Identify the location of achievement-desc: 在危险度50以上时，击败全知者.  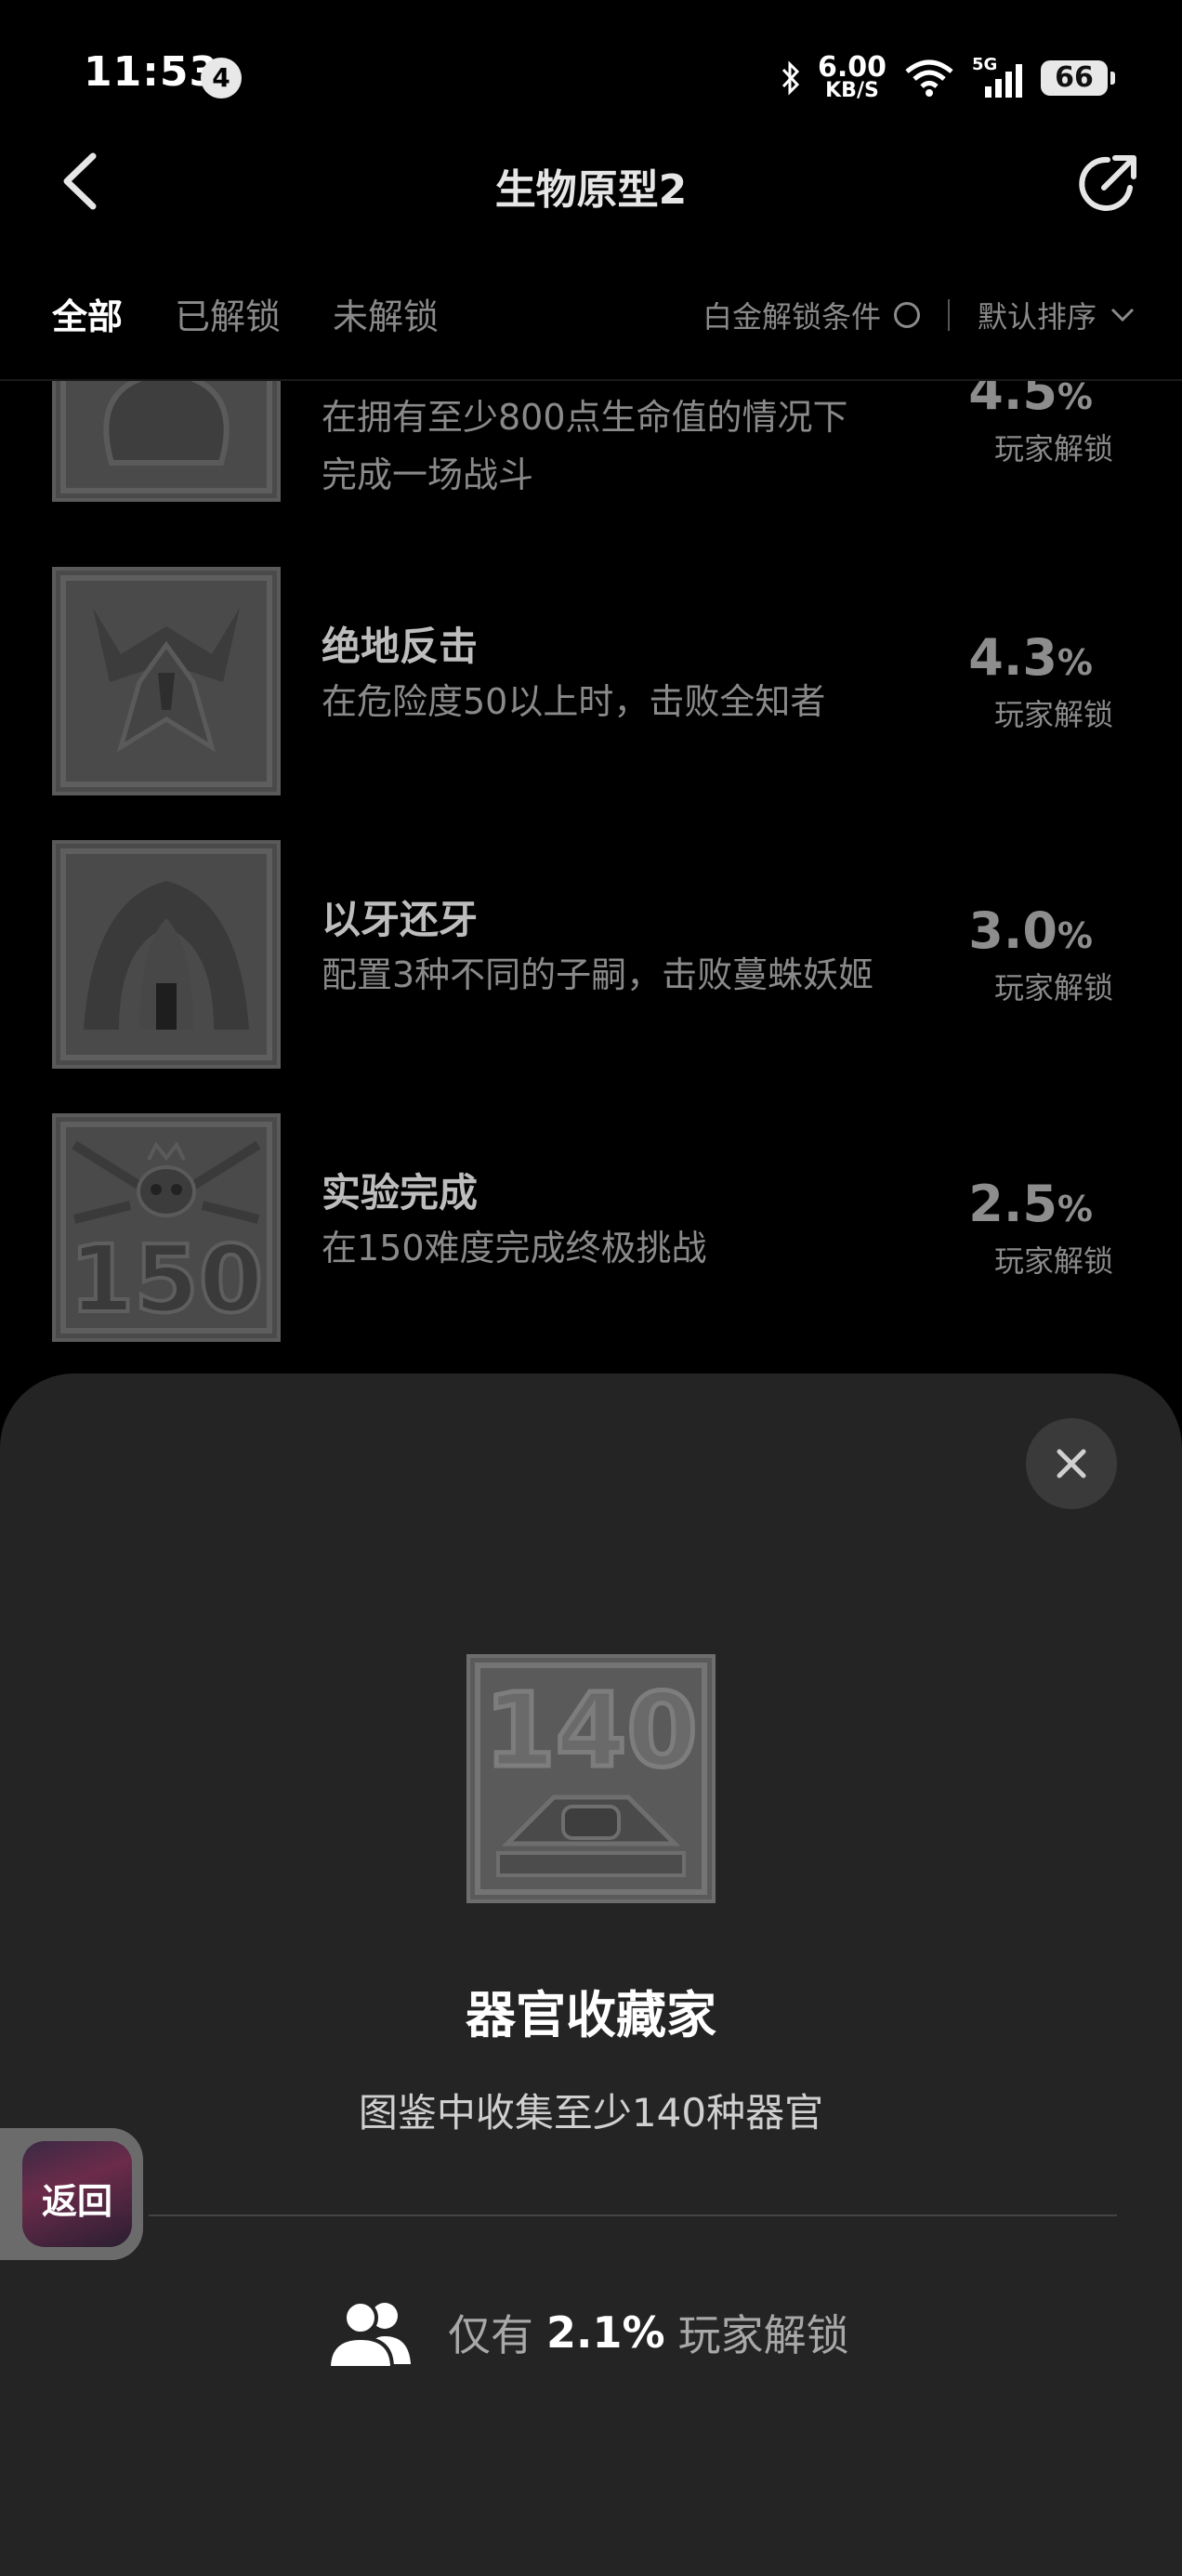
(574, 701).